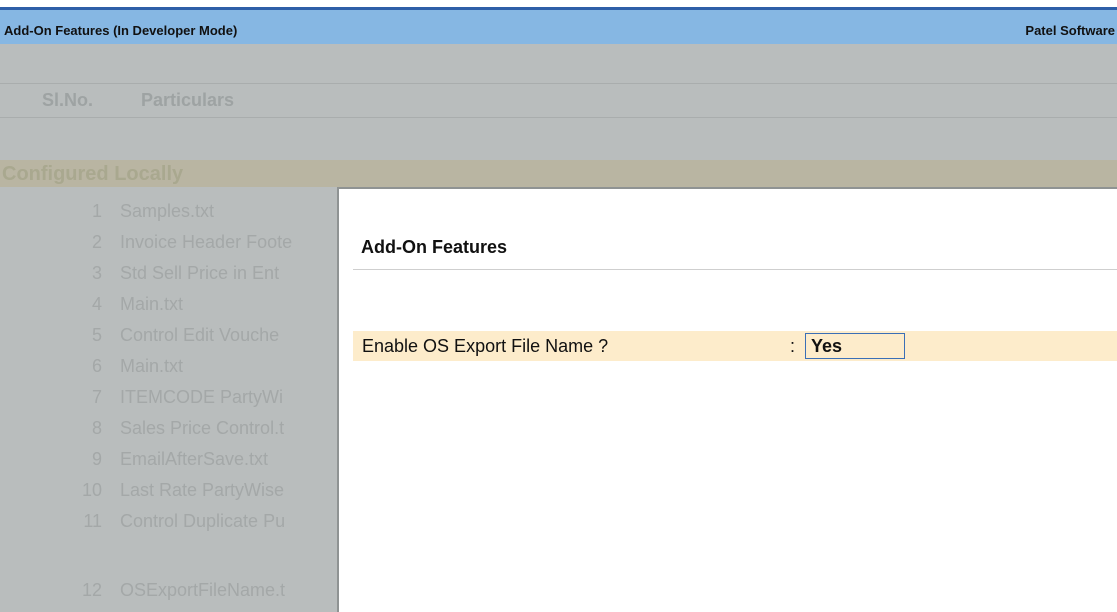 This screenshot has height=612, width=1117. Describe the element at coordinates (96, 459) in the screenshot. I see `row-number: 9` at that location.